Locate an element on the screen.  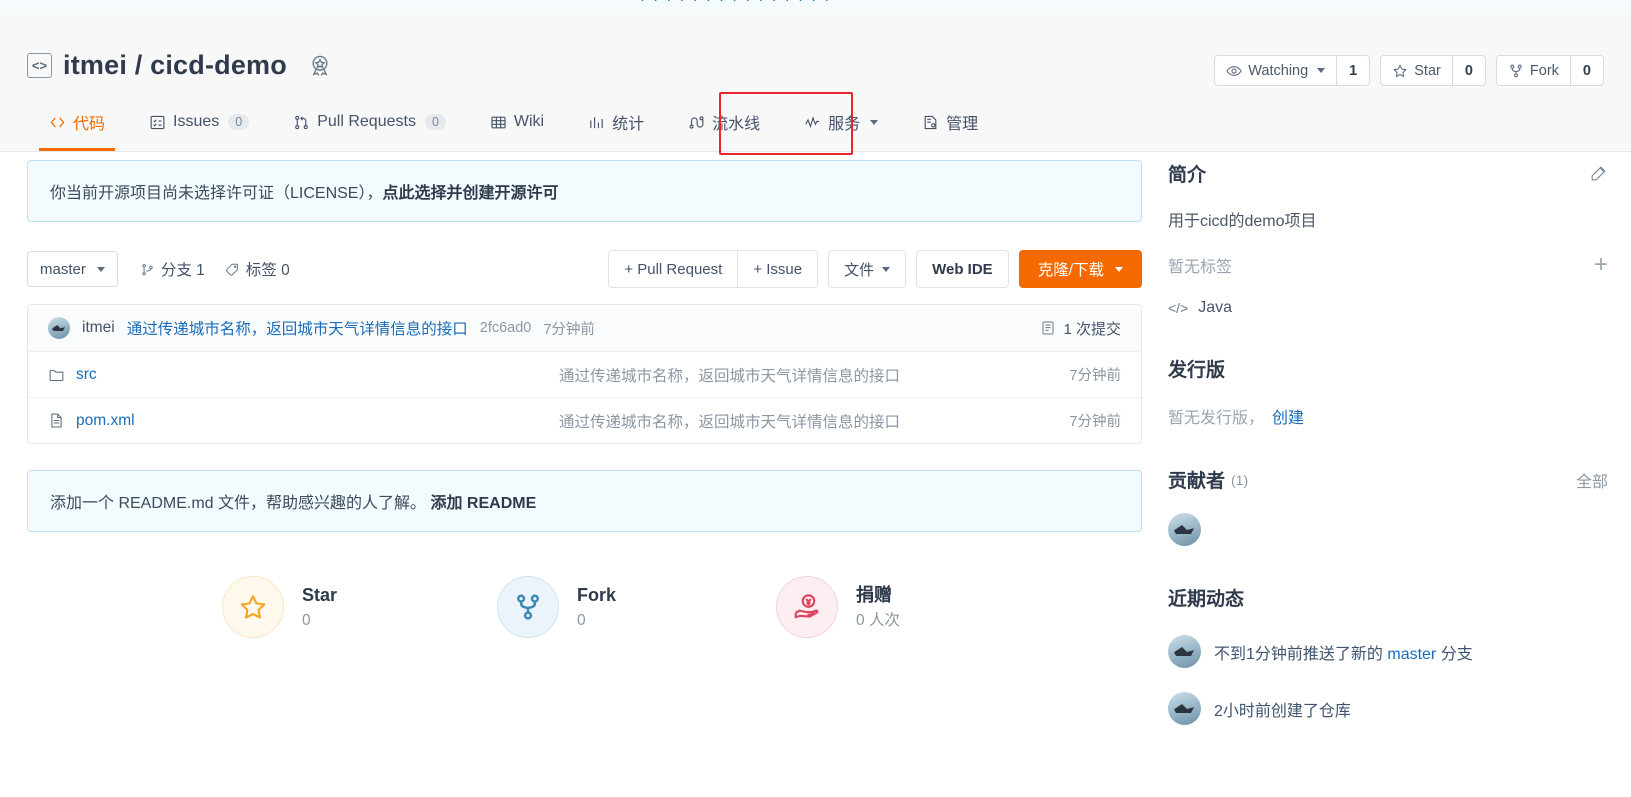
chevron-down-icon is located at coordinates (1119, 269).